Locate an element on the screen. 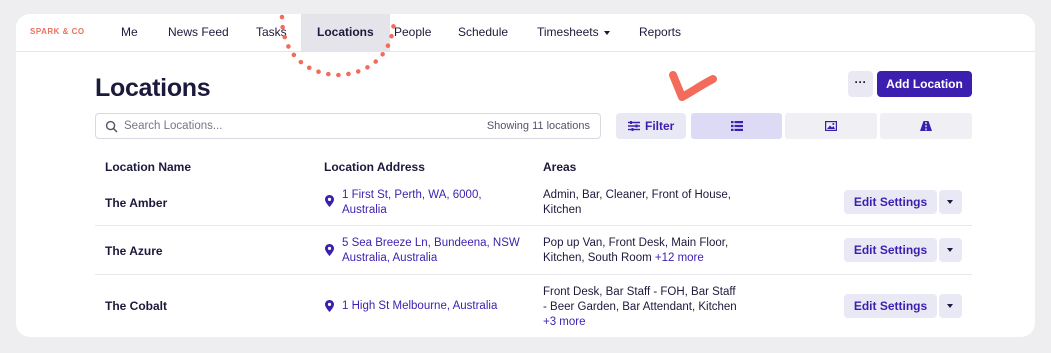  address-line: 5 Sea Breeze Ln, Bundeena, NSW is located at coordinates (431, 243).